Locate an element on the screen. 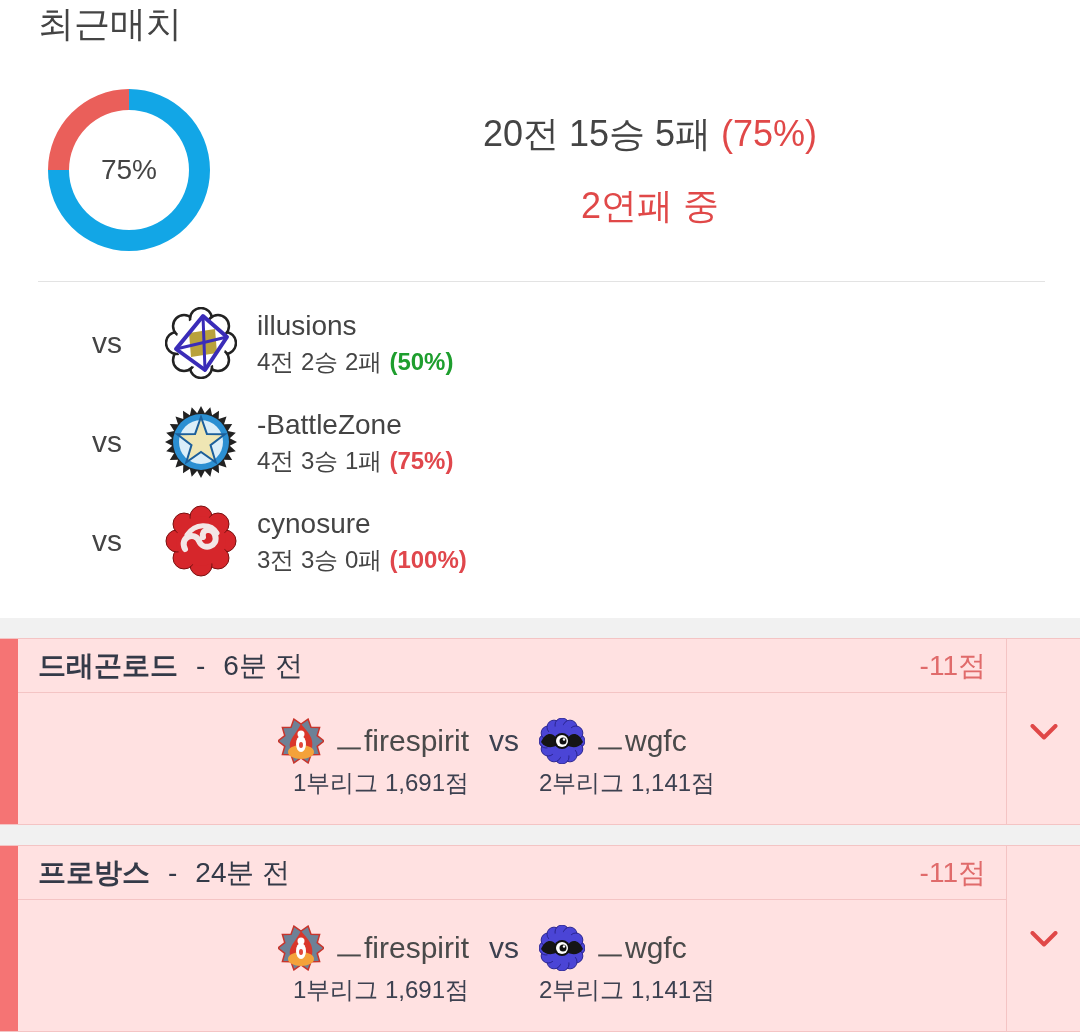 The width and height of the screenshot is (1080, 1032). match-time: 6분 전 is located at coordinates (263, 665).